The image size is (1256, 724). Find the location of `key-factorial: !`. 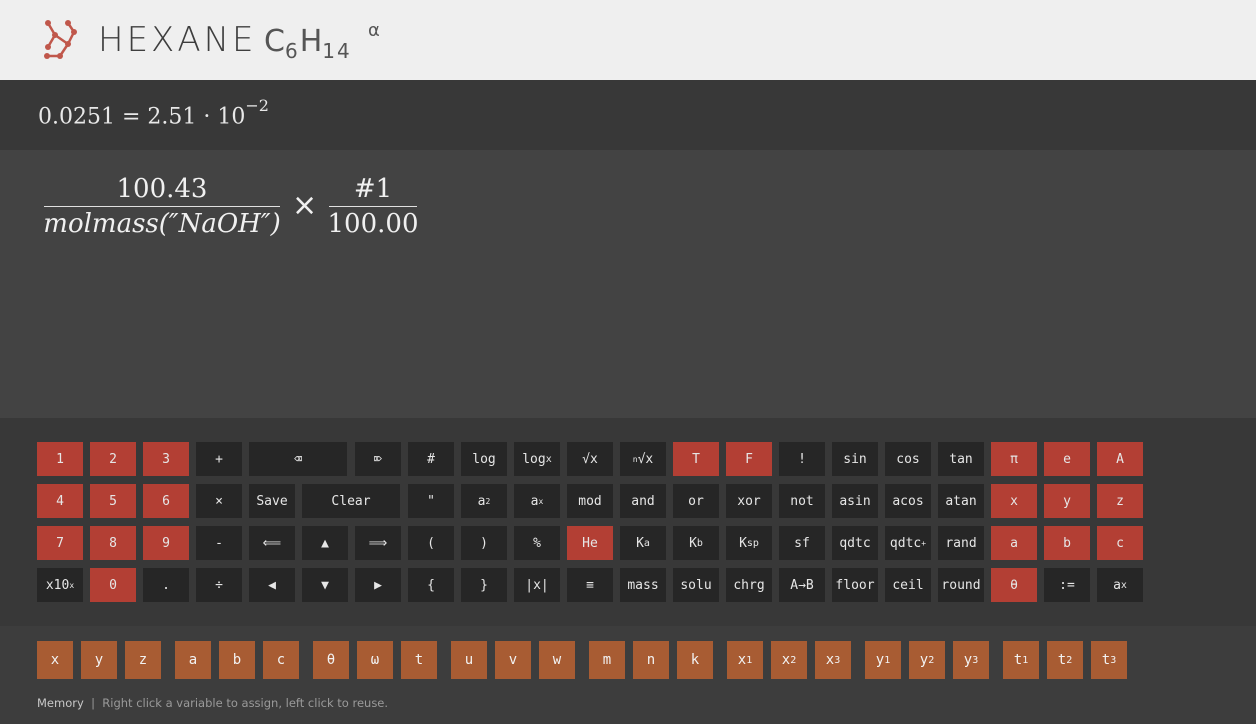

key-factorial: ! is located at coordinates (802, 459).